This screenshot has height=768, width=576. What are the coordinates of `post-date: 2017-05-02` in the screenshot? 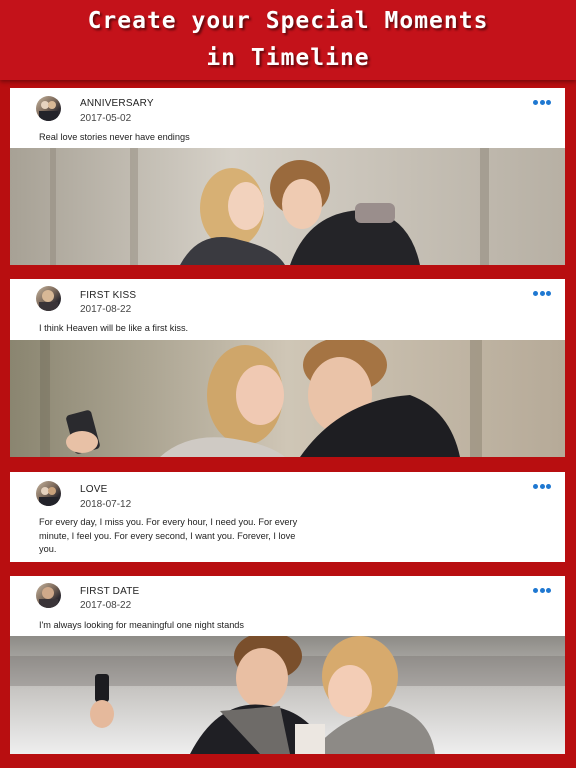 It's located at (106, 118).